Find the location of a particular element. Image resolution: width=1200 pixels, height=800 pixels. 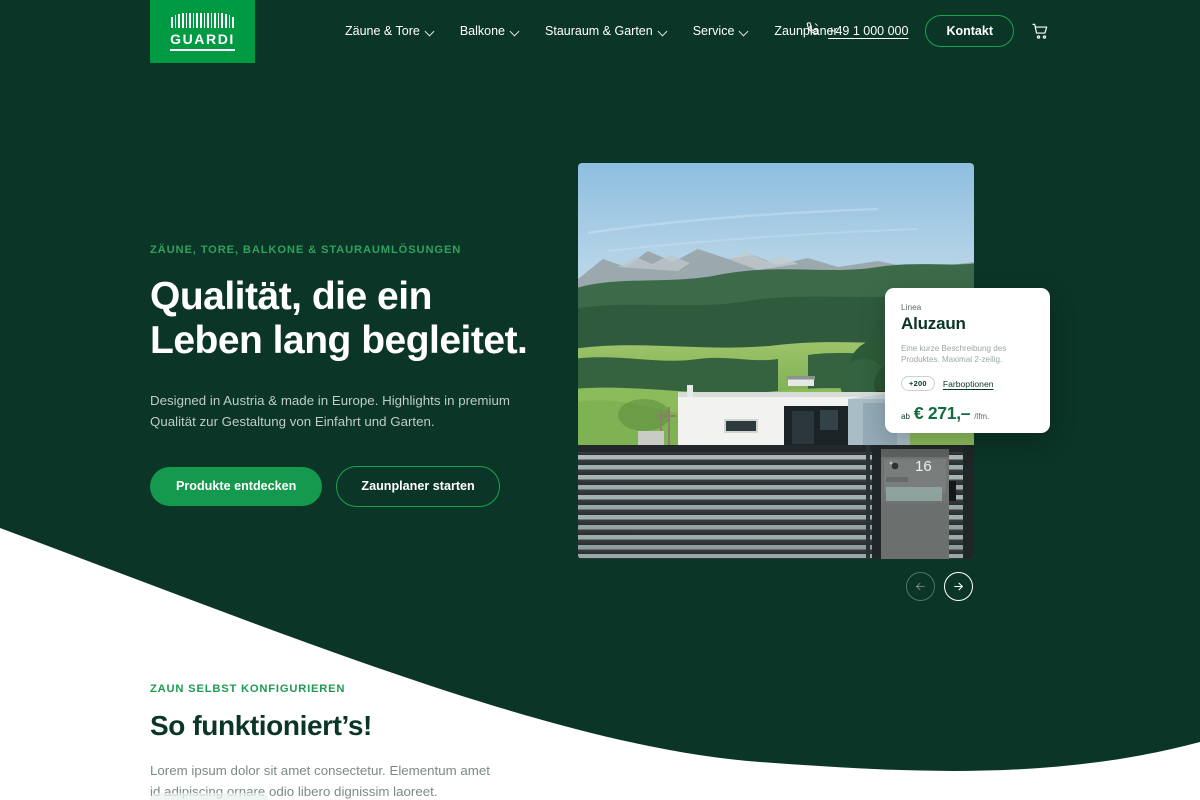

phone-link: +49 1 000 000 is located at coordinates (856, 31).